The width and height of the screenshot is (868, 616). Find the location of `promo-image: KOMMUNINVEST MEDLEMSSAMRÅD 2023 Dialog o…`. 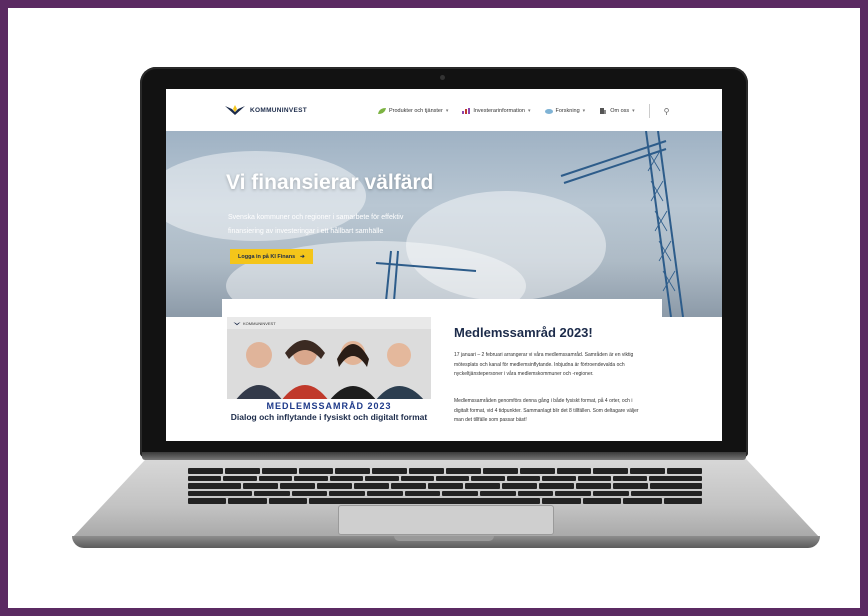

promo-image: KOMMUNINVEST MEDLEMSSAMRÅD 2023 Dialog o… is located at coordinates (329, 376).